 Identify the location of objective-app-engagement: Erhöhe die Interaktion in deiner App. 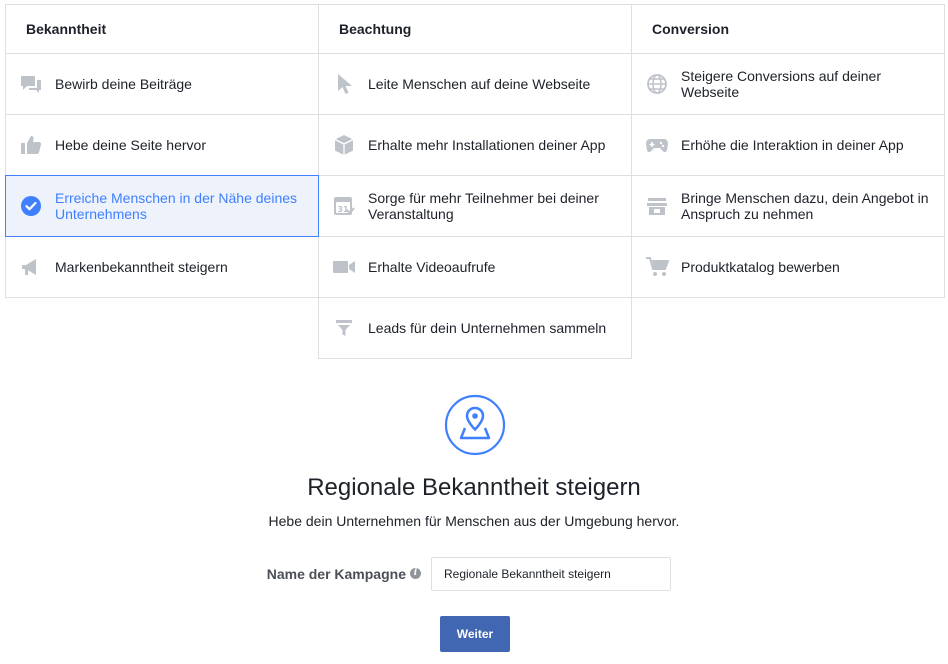
(788, 145).